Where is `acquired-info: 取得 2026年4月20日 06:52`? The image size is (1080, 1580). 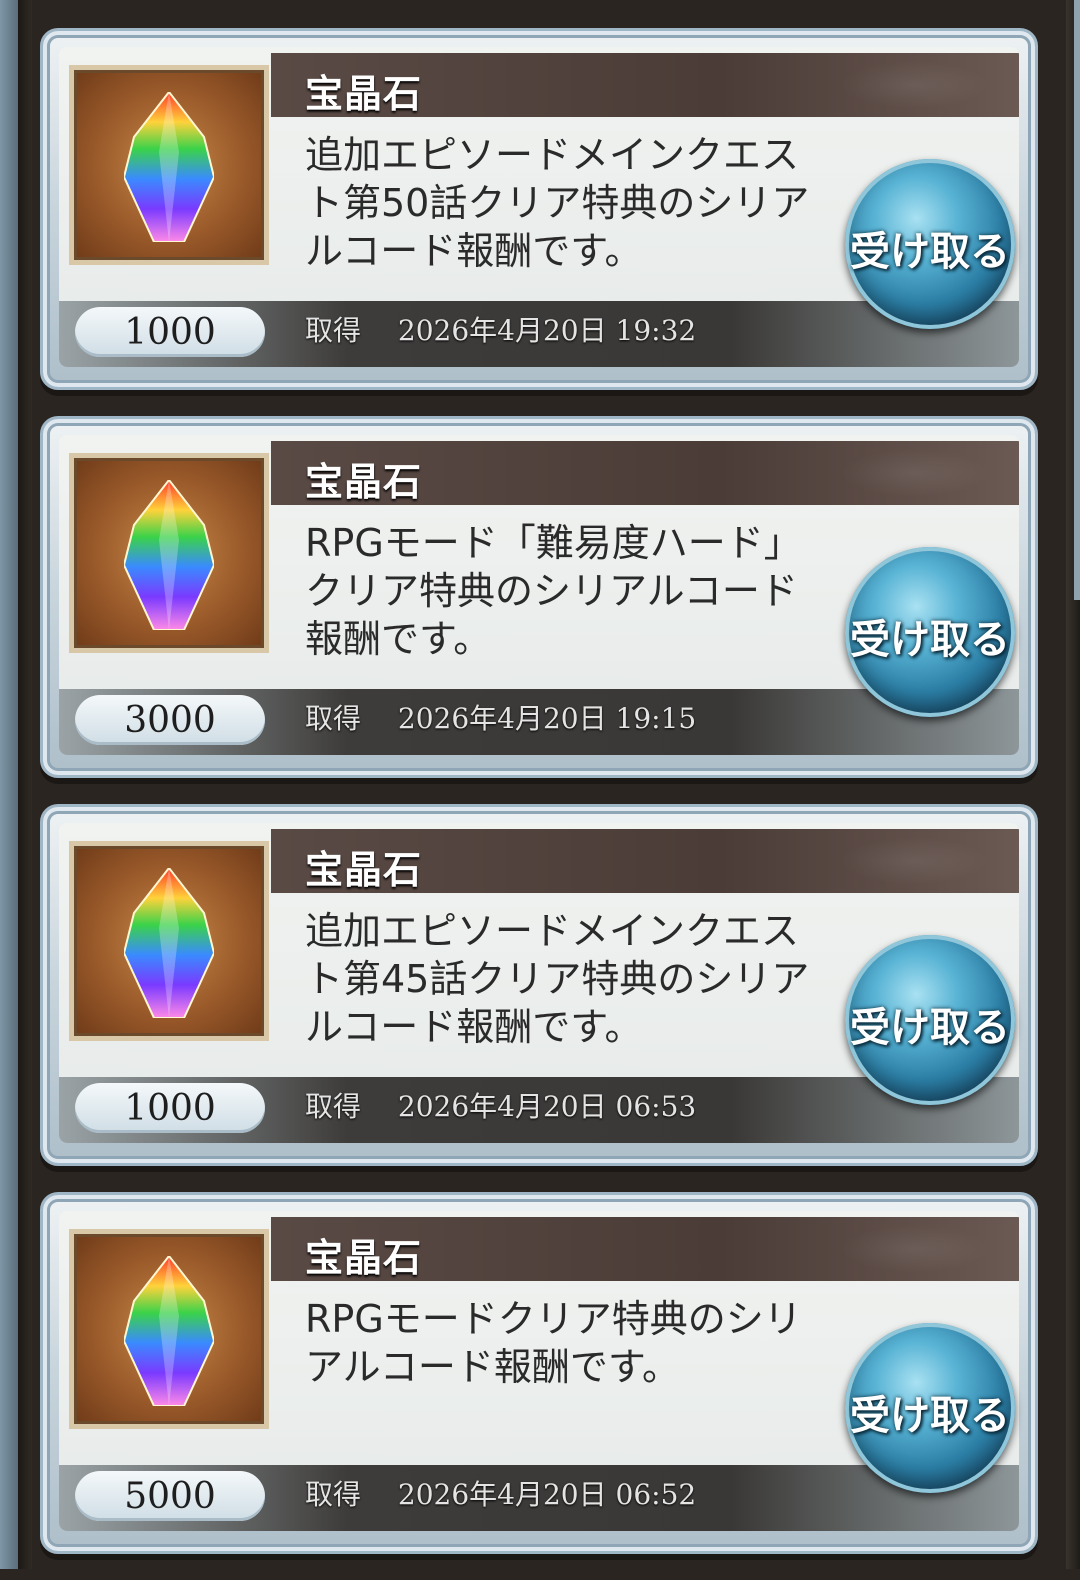
acquired-info: 取得 2026年4月20日 06:52 is located at coordinates (500, 1493).